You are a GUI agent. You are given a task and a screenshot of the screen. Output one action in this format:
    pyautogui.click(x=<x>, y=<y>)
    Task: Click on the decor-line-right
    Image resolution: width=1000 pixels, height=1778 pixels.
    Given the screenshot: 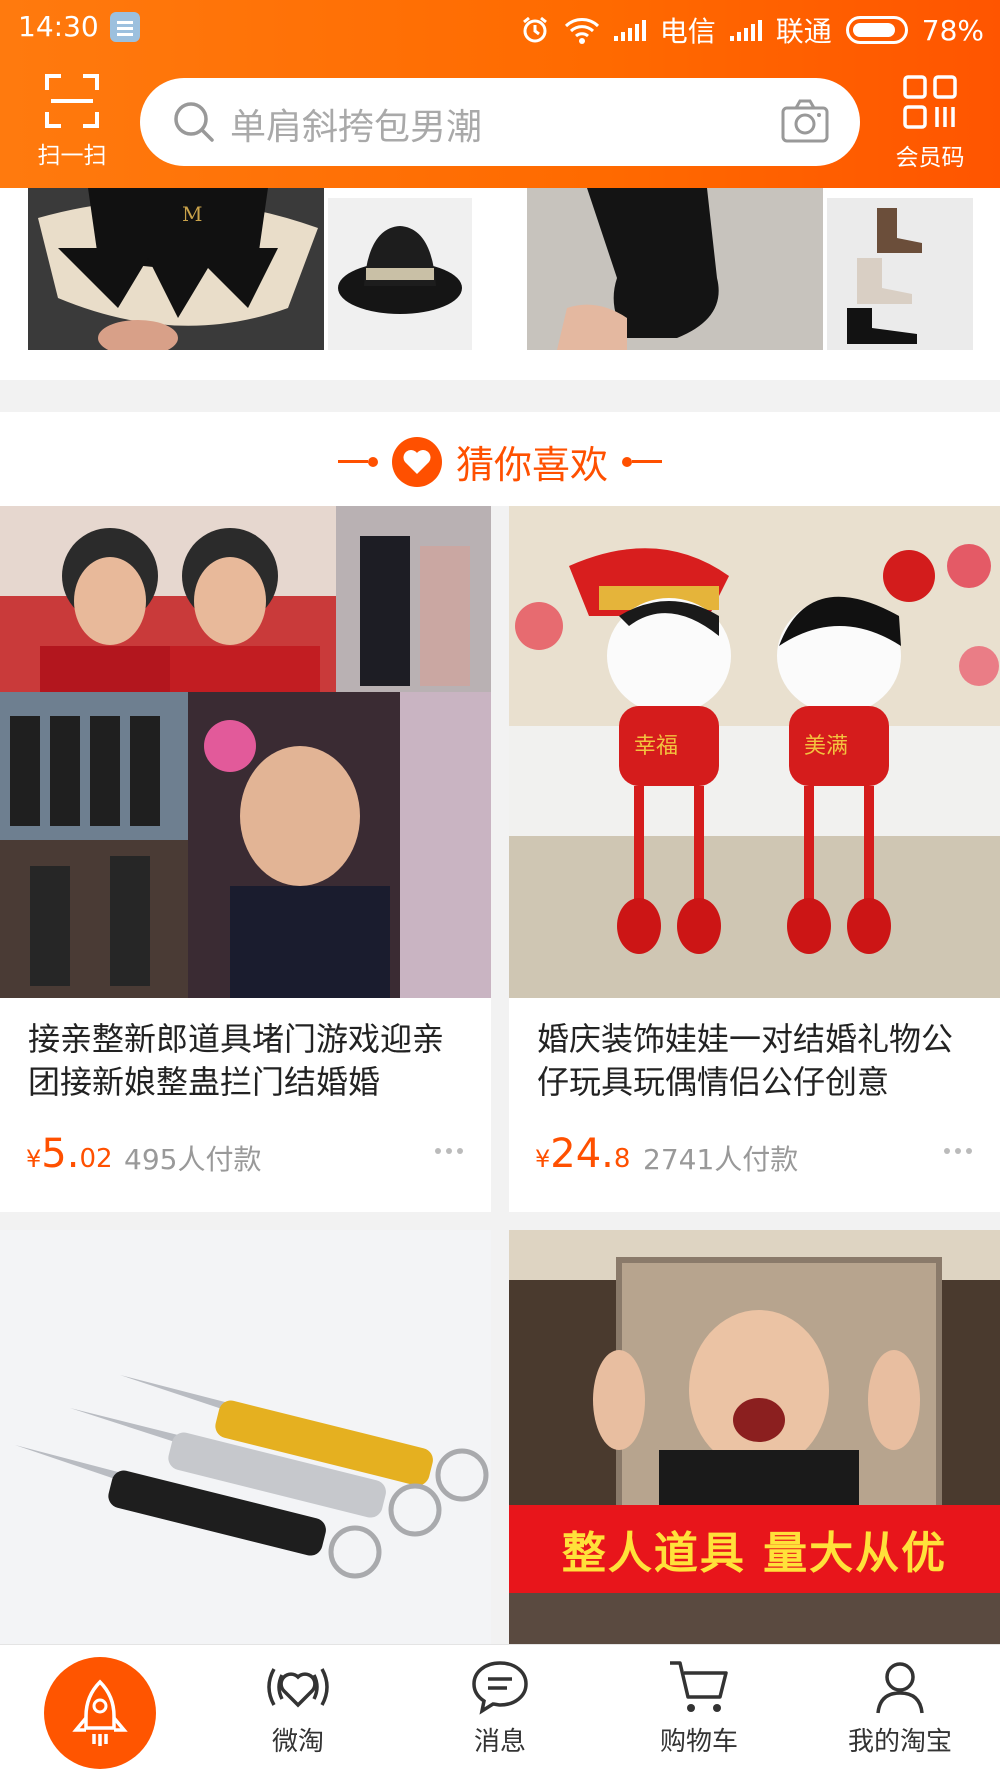 What is the action you would take?
    pyautogui.click(x=642, y=461)
    